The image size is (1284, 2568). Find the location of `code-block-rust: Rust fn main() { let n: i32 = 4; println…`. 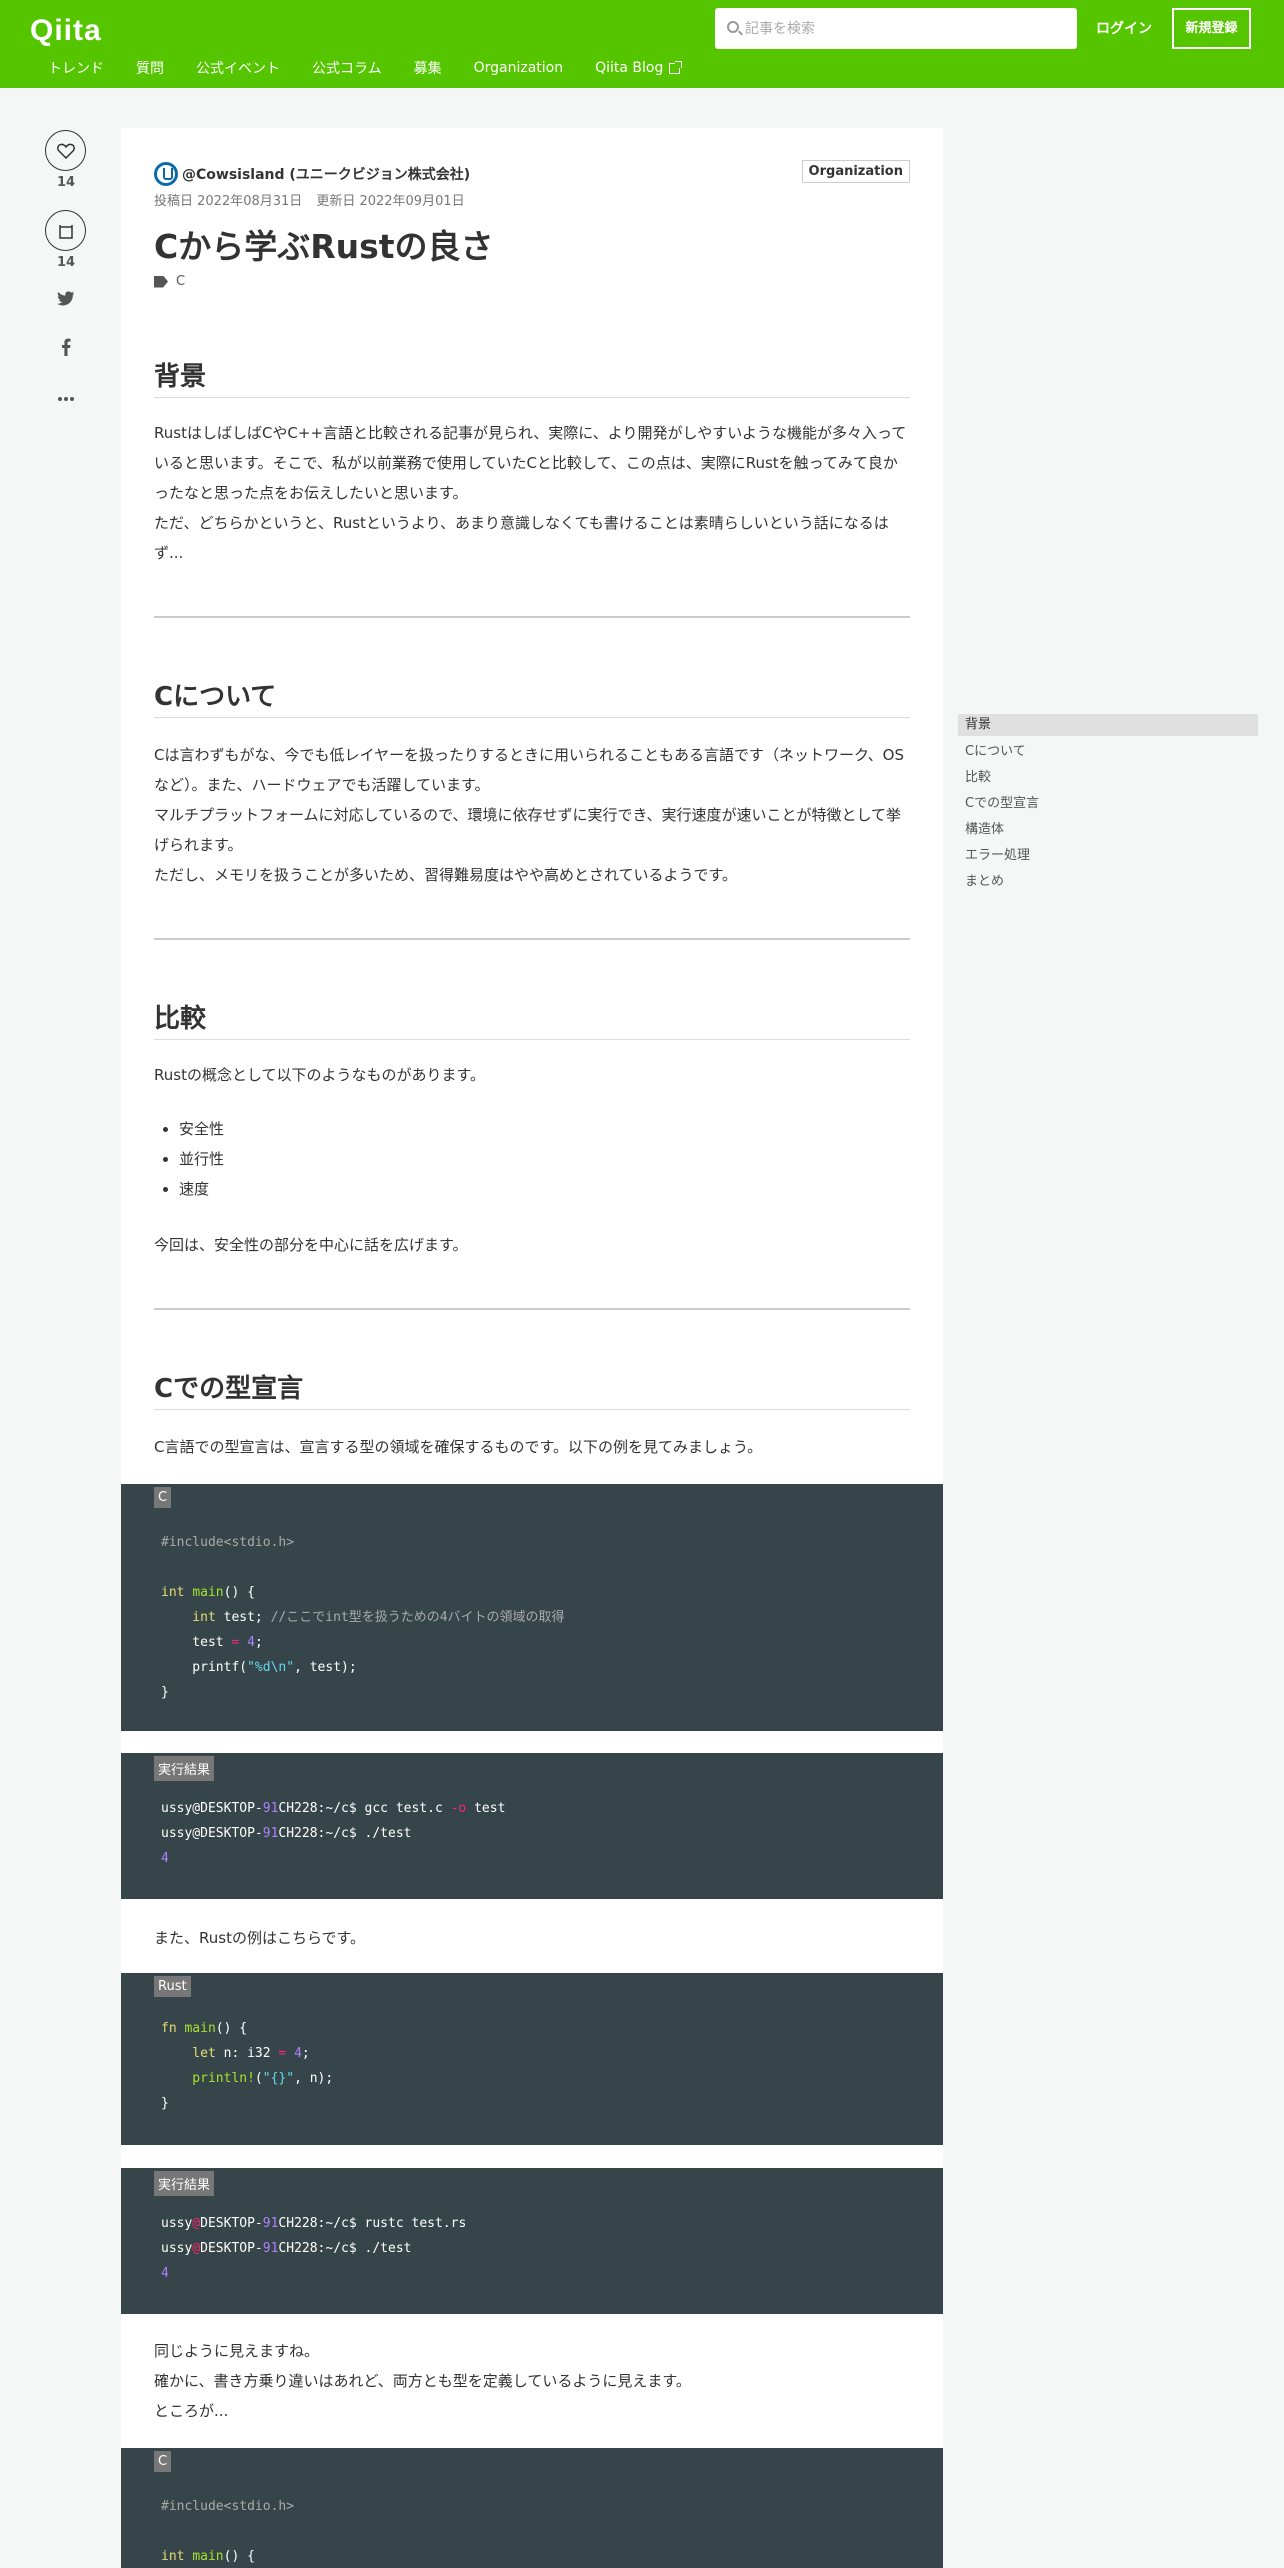

code-block-rust: Rust fn main() { let n: i32 = 4; println… is located at coordinates (532, 2059).